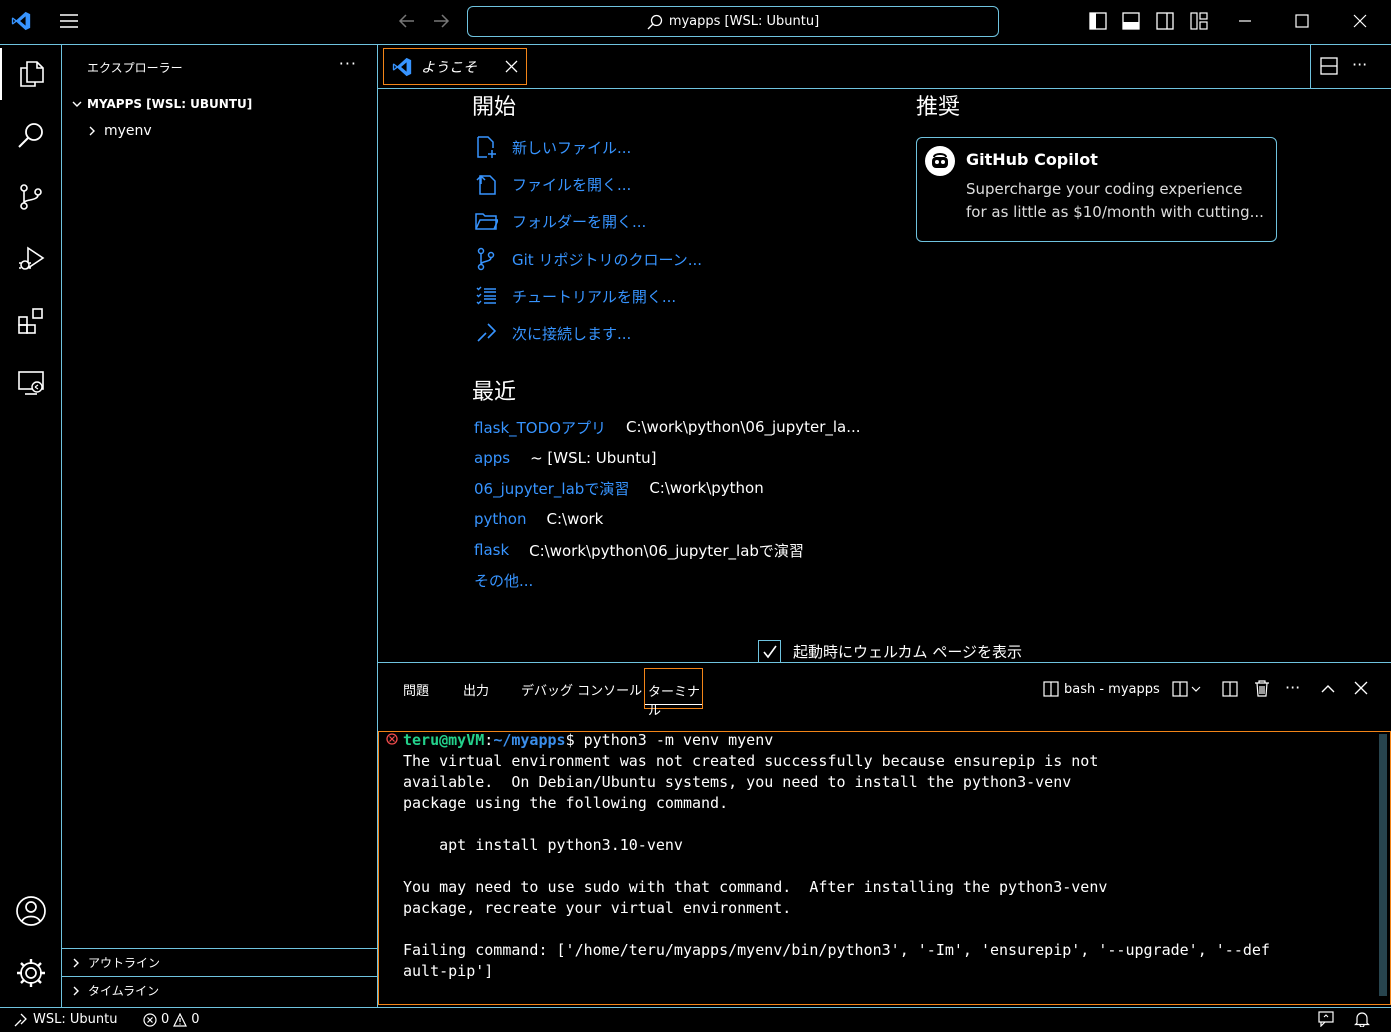  What do you see at coordinates (31, 259) in the screenshot?
I see `run-debug-icon` at bounding box center [31, 259].